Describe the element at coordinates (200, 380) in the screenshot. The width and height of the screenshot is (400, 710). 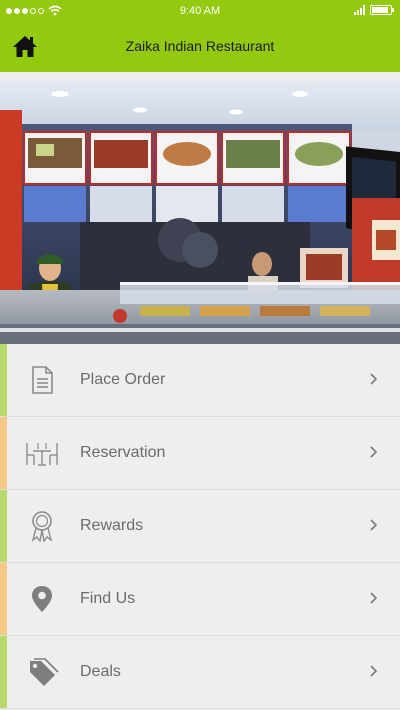
I see `menu-item-place-order: Place Order` at that location.